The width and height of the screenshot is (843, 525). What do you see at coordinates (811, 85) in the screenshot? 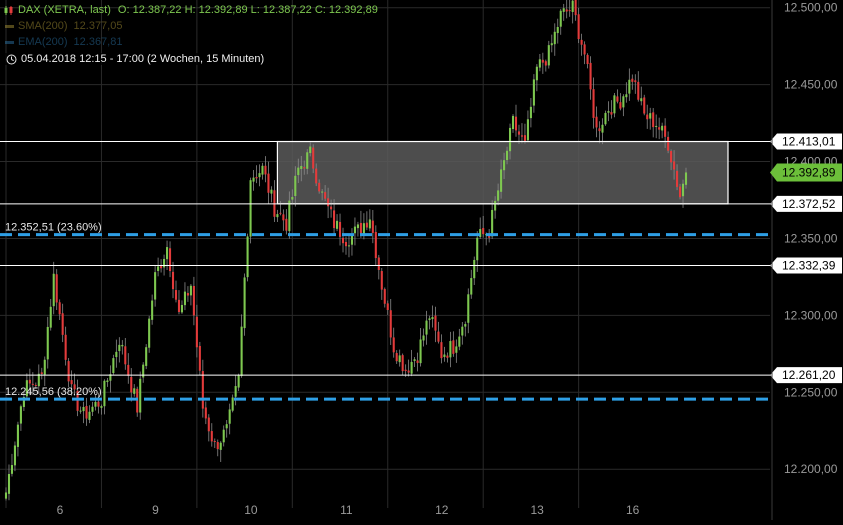
I see `y-tick-label: 12.450,00` at bounding box center [811, 85].